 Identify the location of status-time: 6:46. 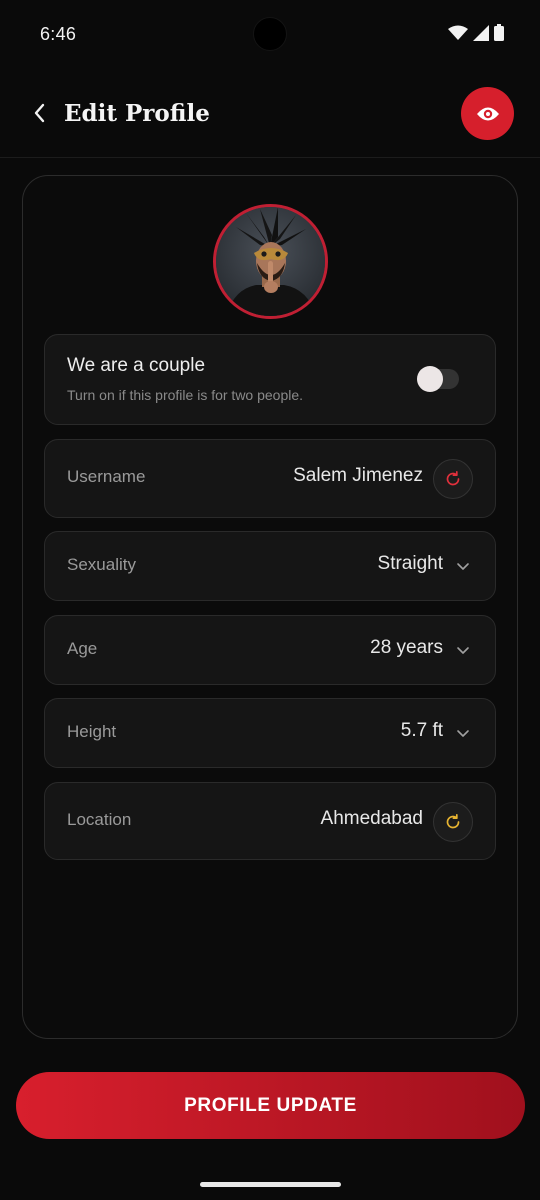
(58, 34).